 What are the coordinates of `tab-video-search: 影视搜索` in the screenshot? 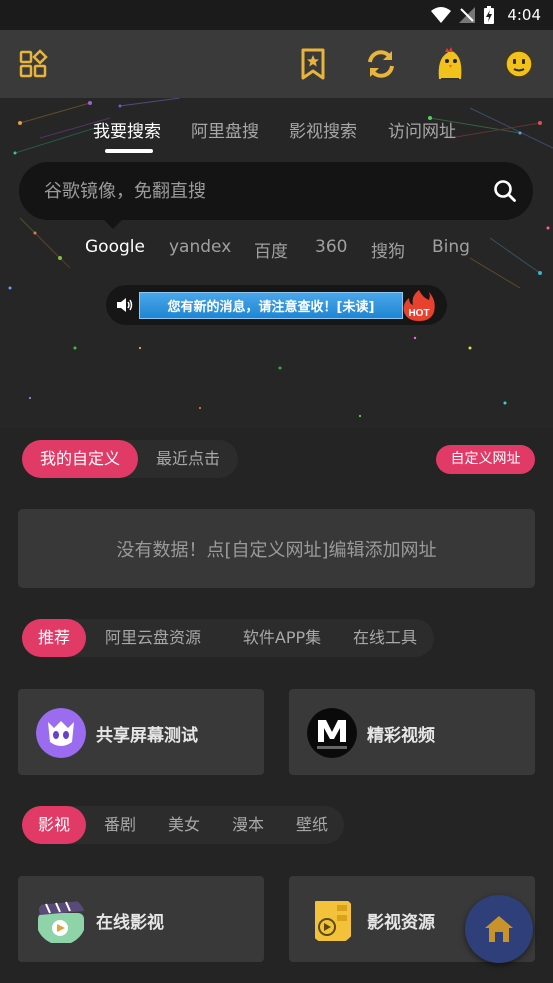 It's located at (323, 129).